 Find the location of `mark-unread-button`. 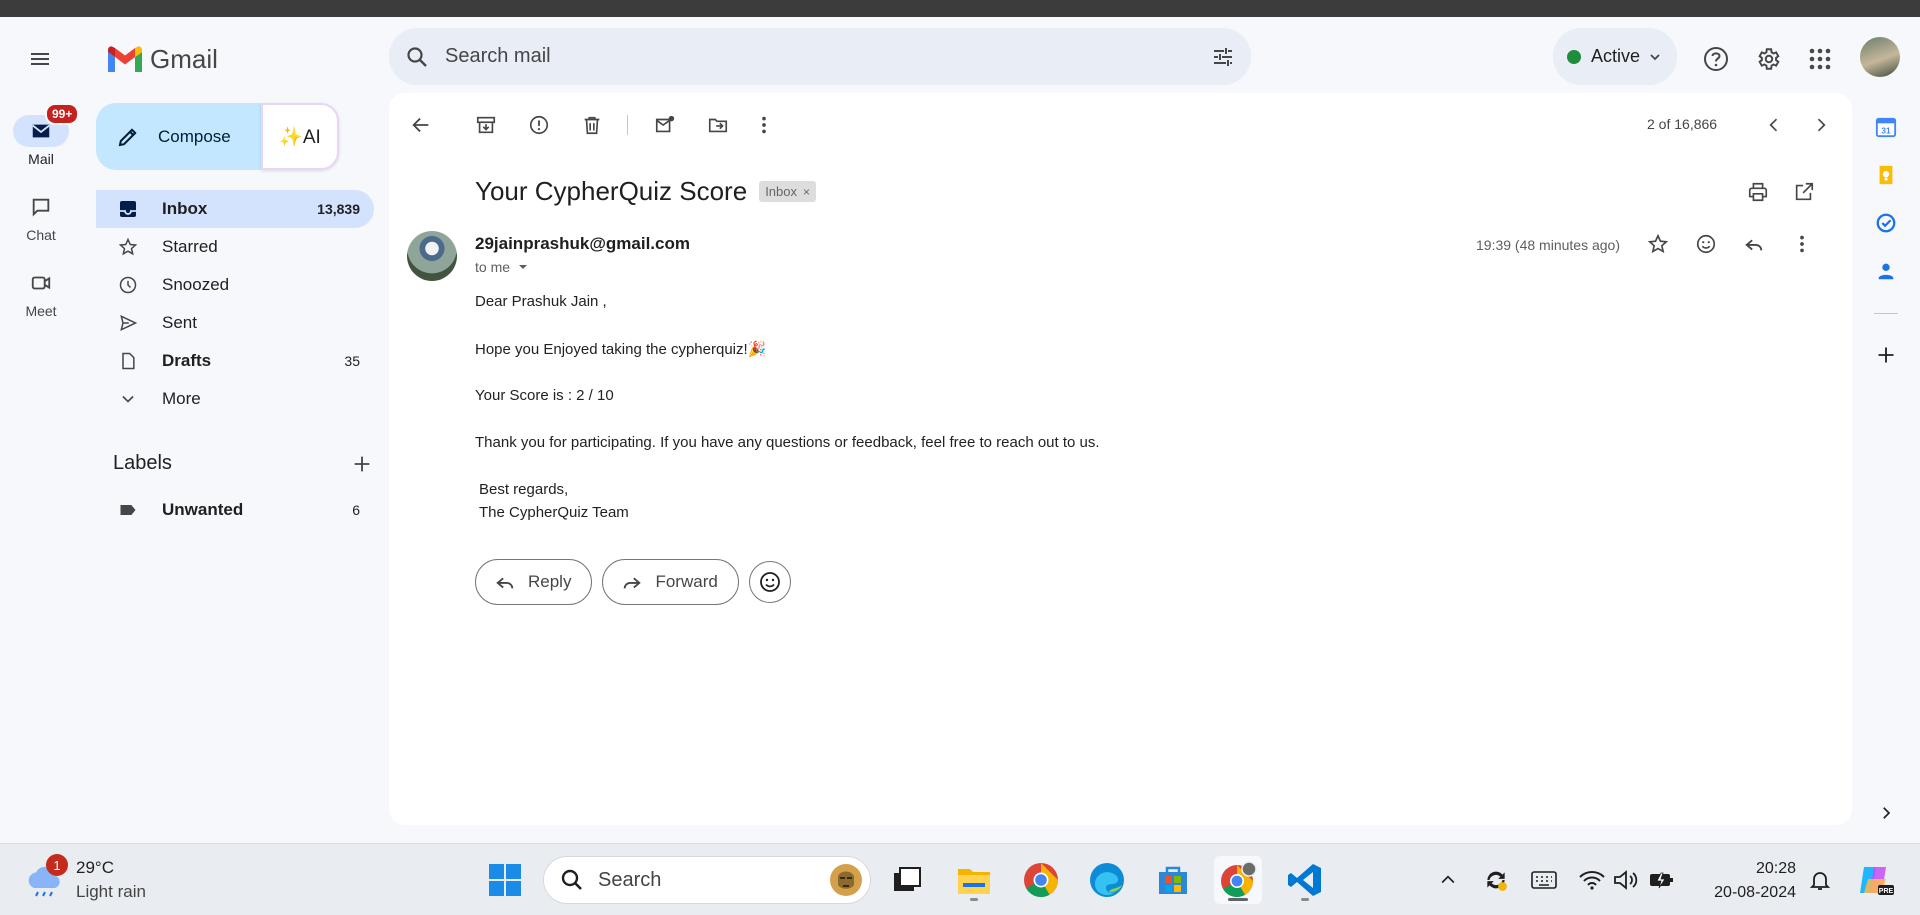

mark-unread-button is located at coordinates (665, 125).